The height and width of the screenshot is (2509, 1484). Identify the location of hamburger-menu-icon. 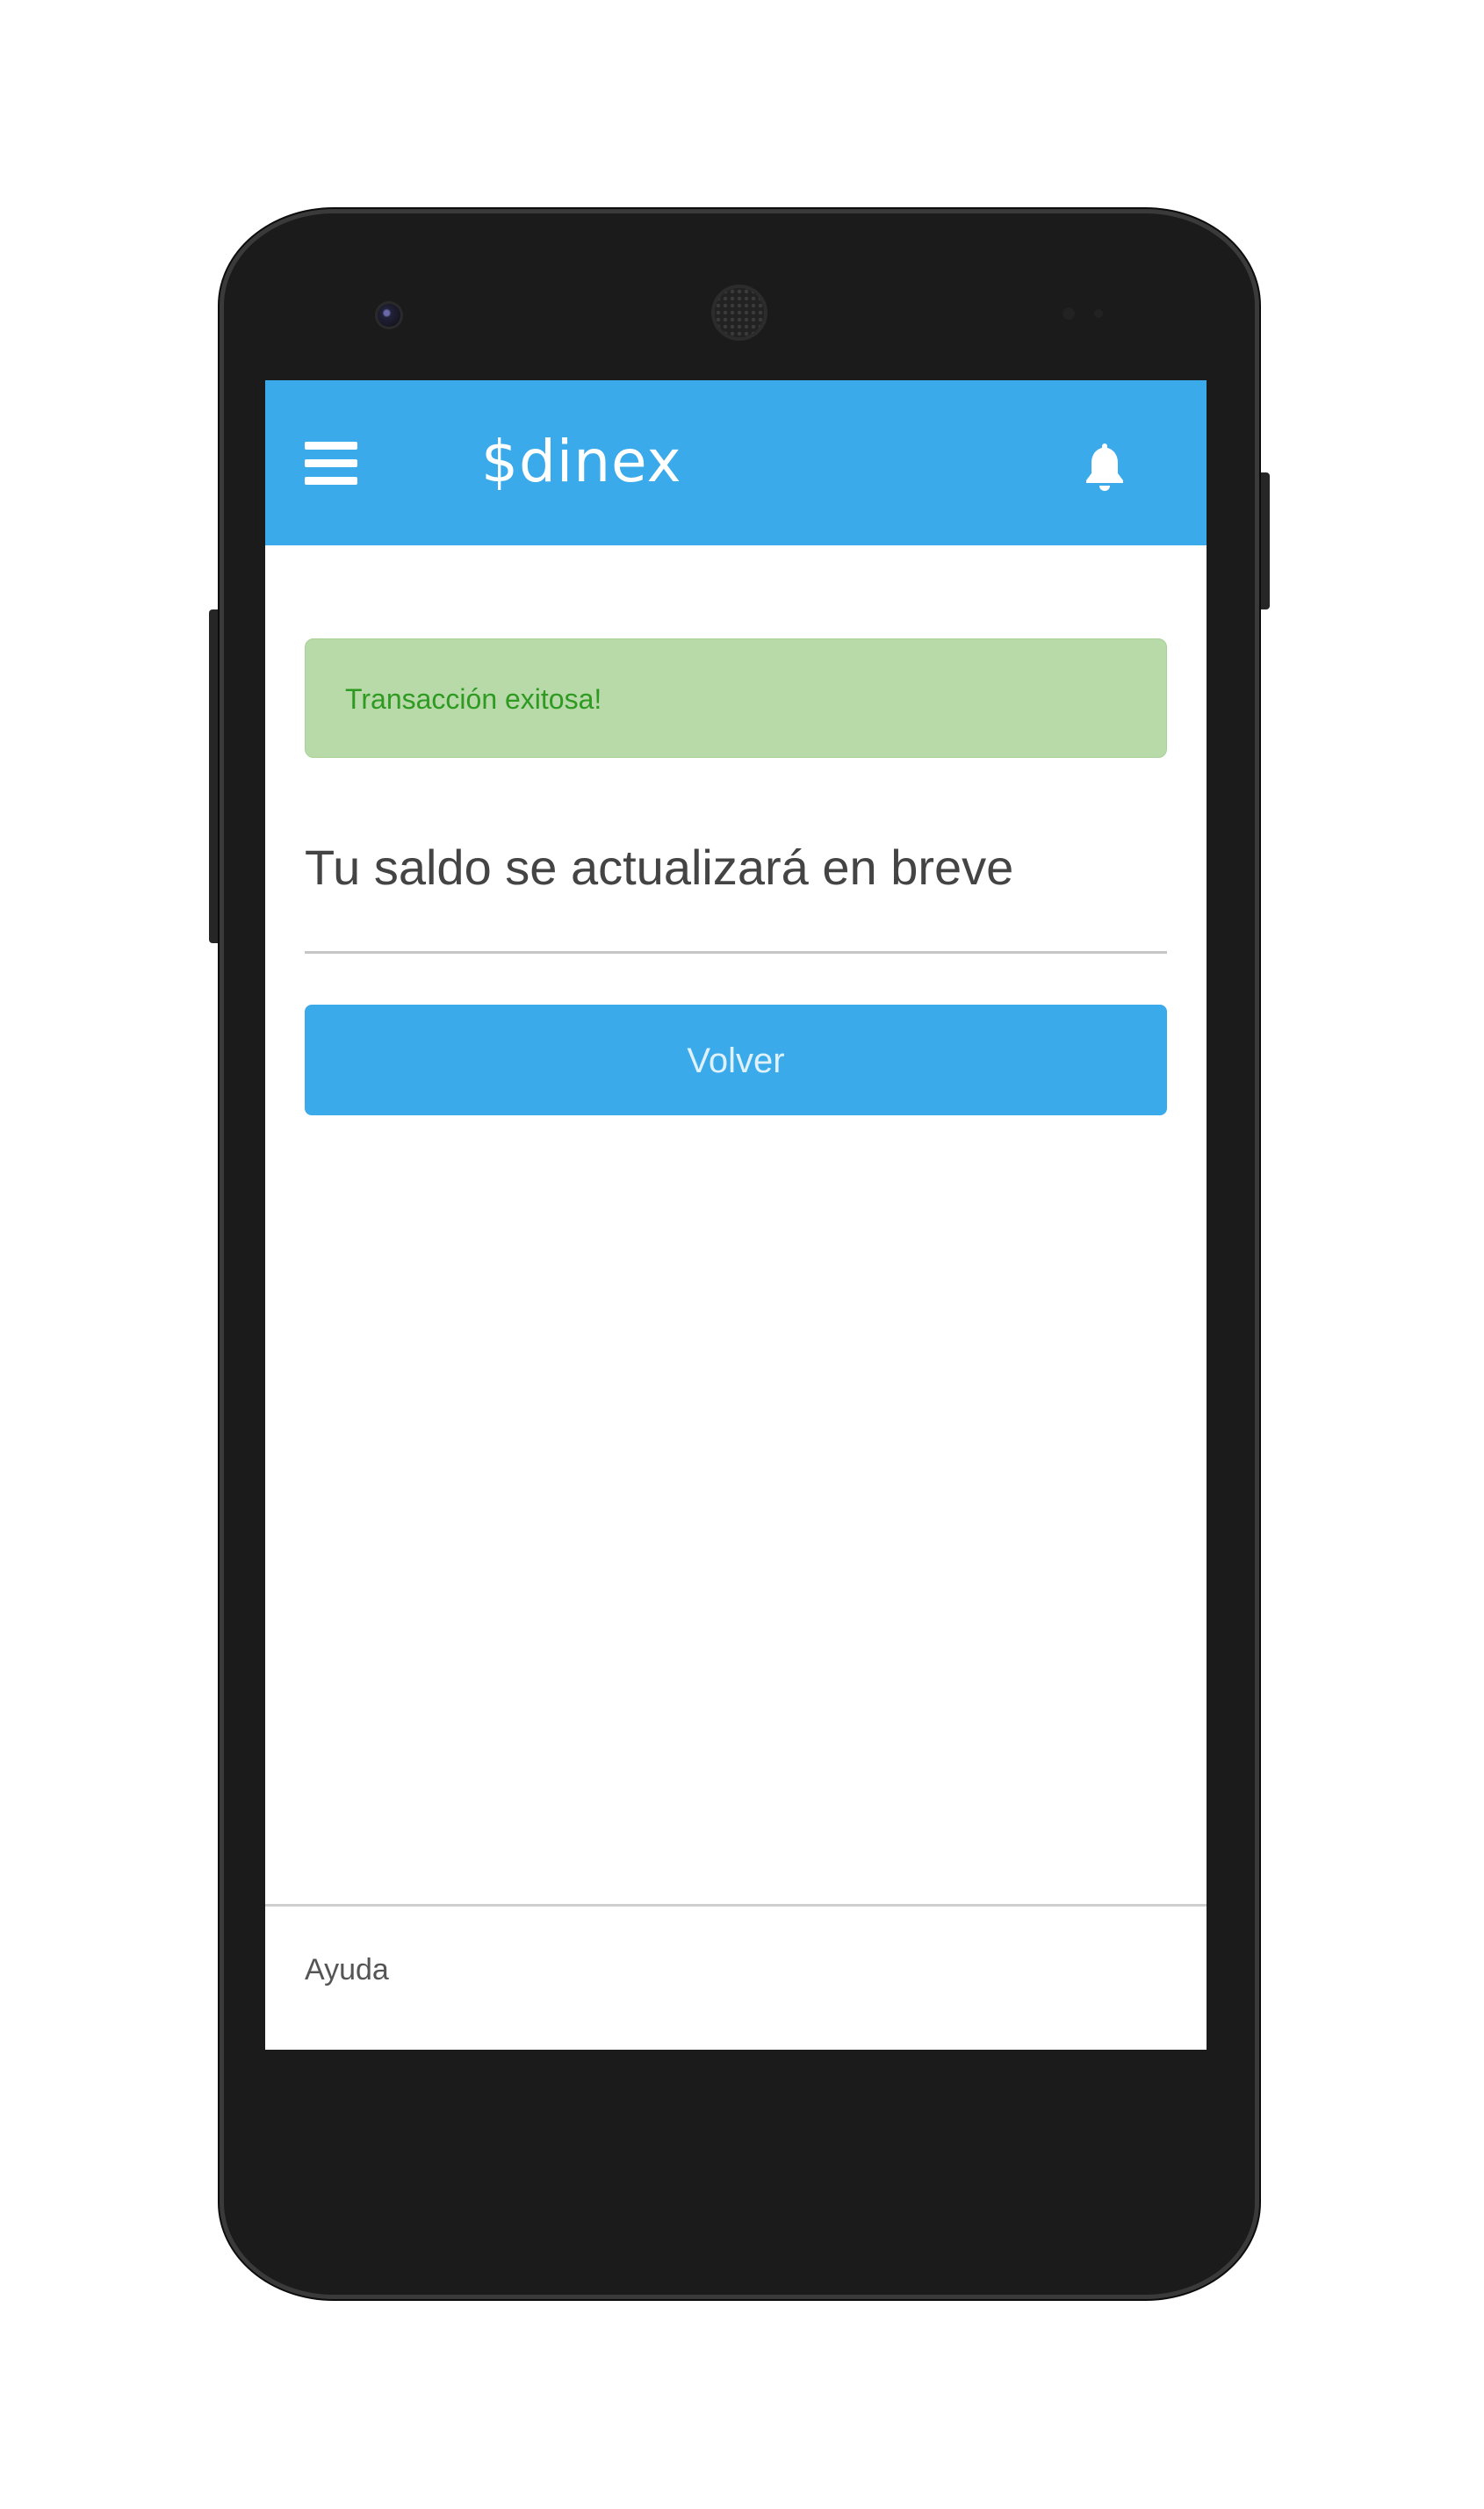
(331, 464).